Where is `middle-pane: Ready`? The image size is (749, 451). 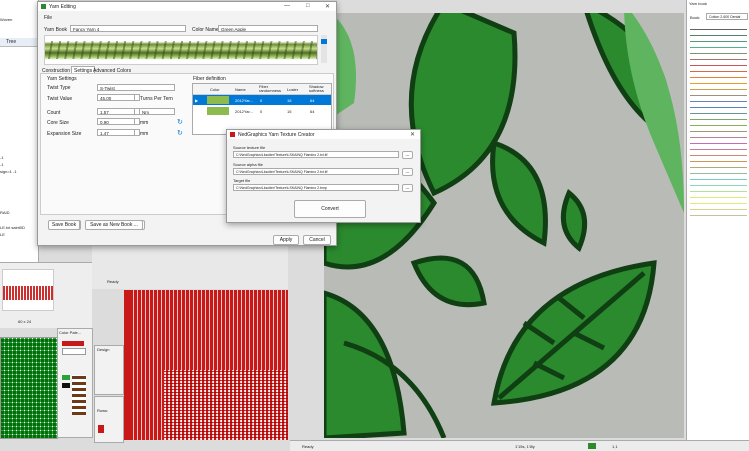 middle-pane: Ready is located at coordinates (190, 264).